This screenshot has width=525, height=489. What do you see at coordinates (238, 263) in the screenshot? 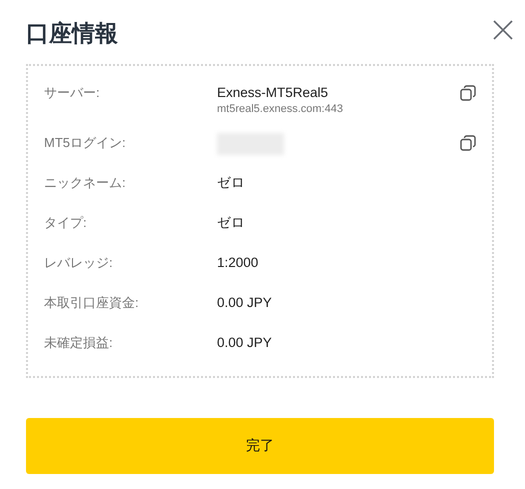
I see `field-value: 1:2000` at bounding box center [238, 263].